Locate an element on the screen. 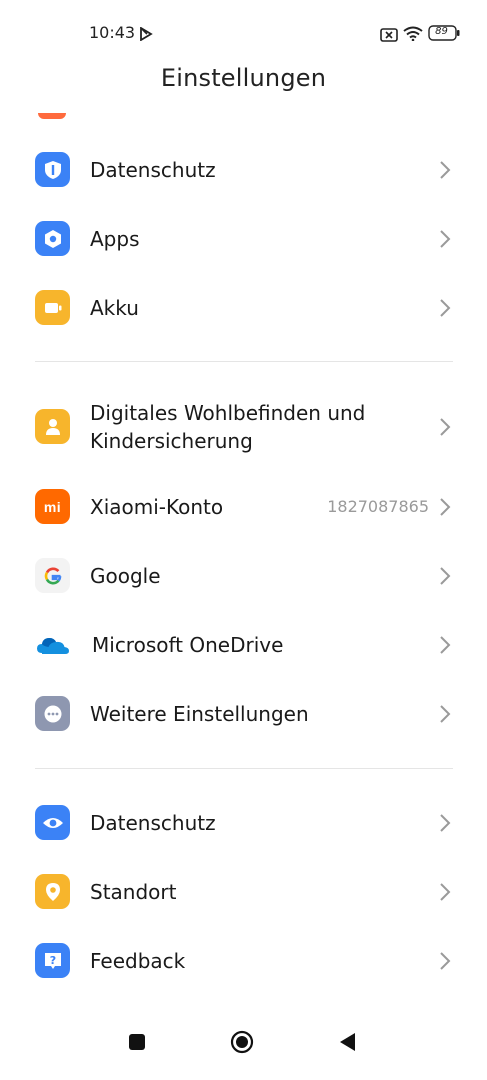 This screenshot has width=487, height=1080. account-id-value: 1827087865 is located at coordinates (378, 506).